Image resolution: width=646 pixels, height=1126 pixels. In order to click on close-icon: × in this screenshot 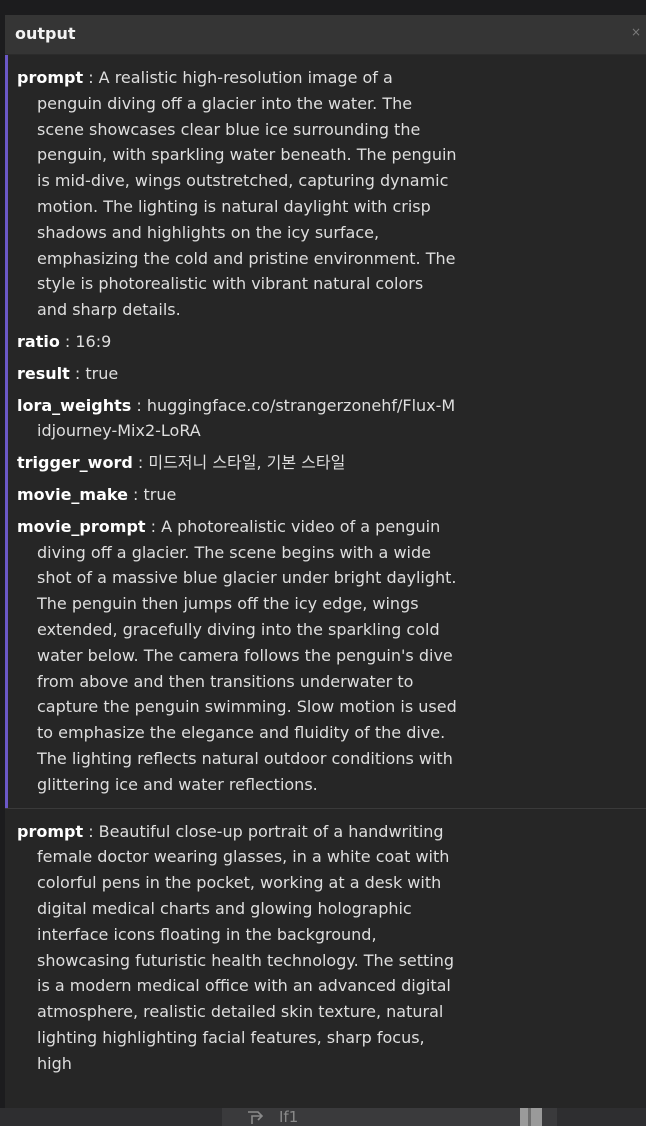, I will do `click(637, 32)`.